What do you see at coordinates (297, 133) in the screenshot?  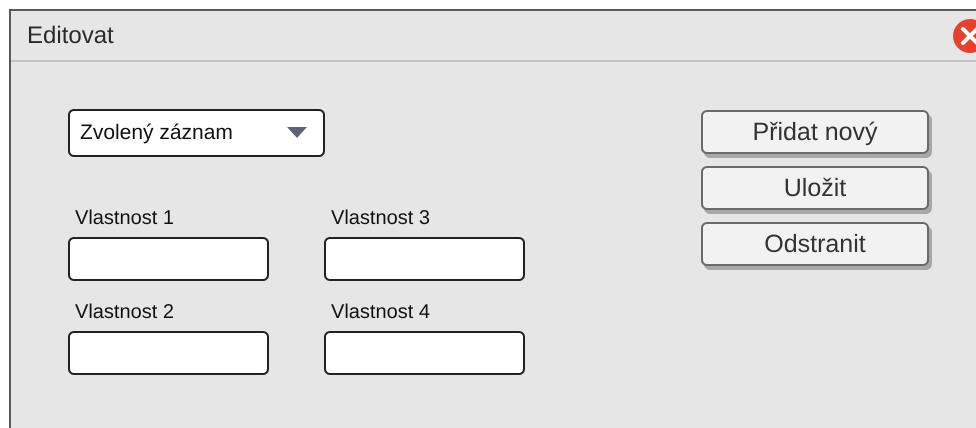 I see `caret-icon` at bounding box center [297, 133].